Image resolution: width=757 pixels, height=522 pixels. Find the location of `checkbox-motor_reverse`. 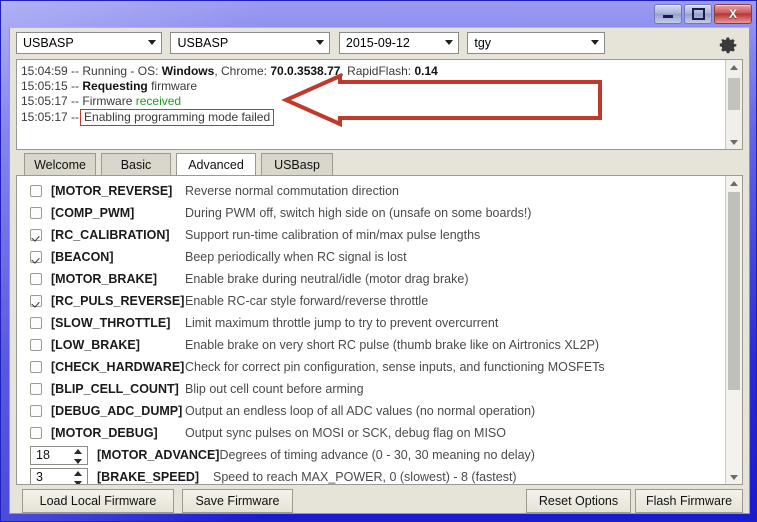

checkbox-motor_reverse is located at coordinates (36, 191).